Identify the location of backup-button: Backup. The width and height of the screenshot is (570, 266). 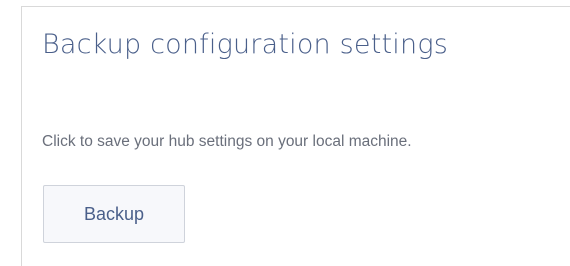
(114, 214).